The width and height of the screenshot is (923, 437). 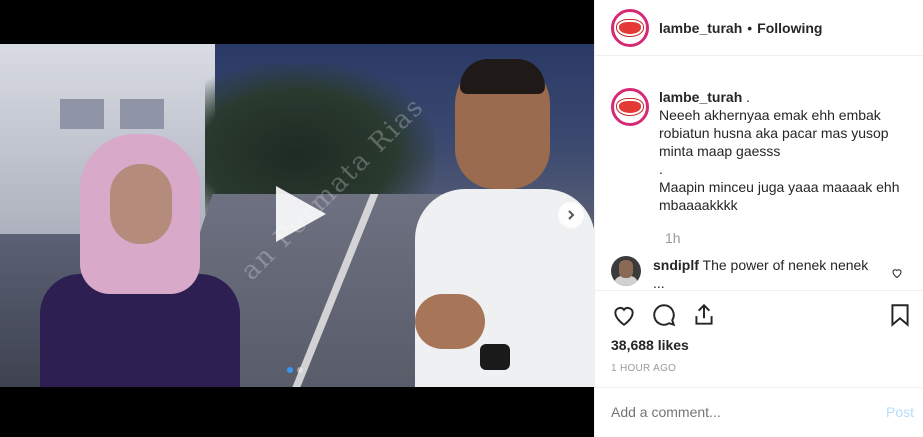 What do you see at coordinates (700, 97) in the screenshot?
I see `caption-username: lambe_turah` at bounding box center [700, 97].